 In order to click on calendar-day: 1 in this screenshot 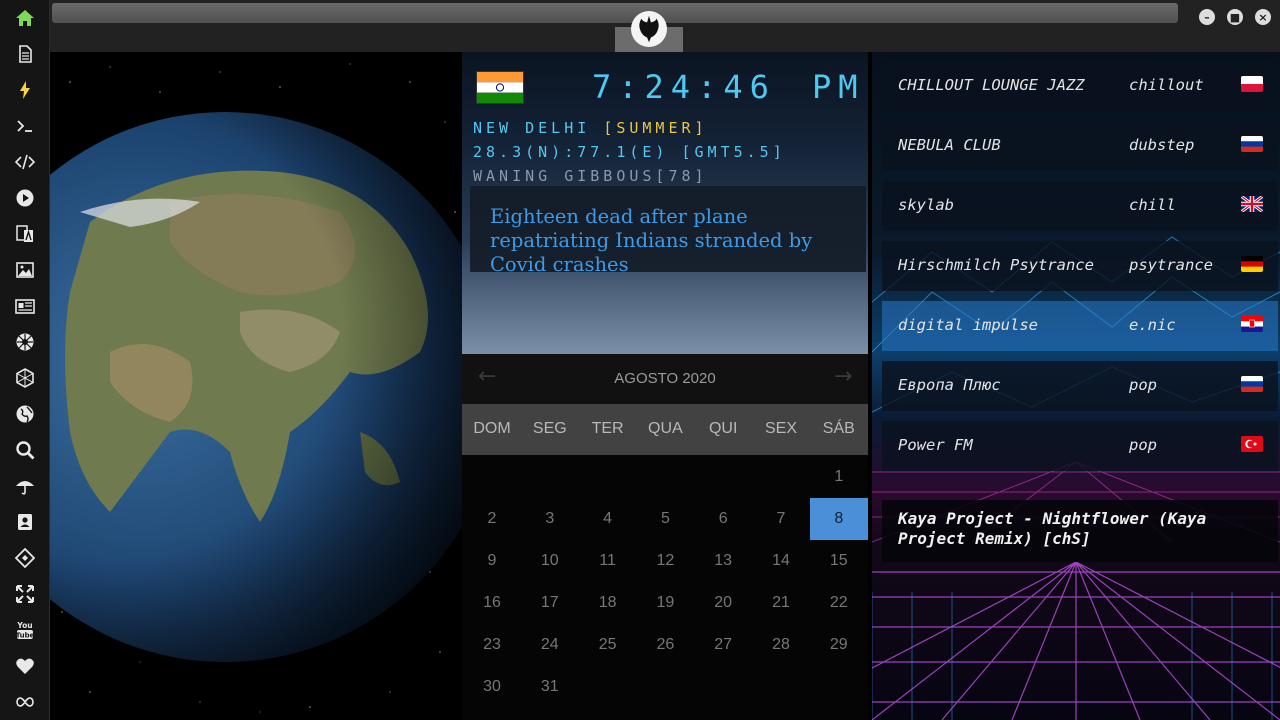, I will do `click(839, 477)`.